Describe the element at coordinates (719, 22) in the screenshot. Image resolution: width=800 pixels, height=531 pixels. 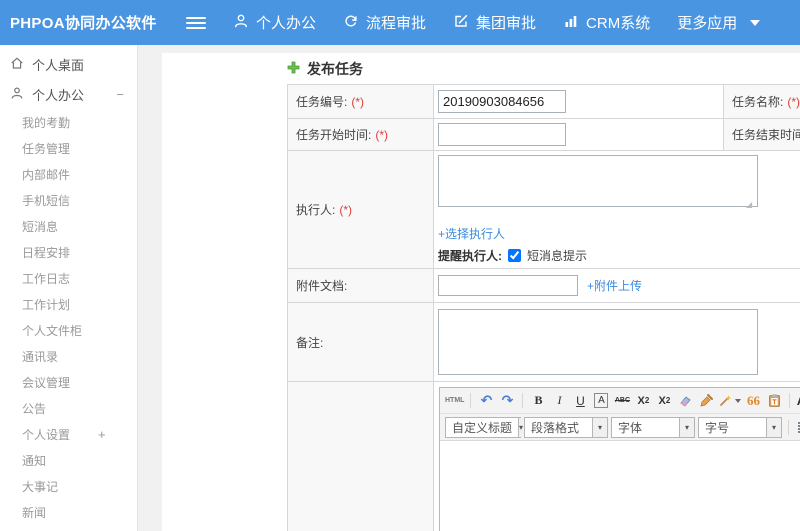
I see `nav-more-apps: 更多应用` at that location.